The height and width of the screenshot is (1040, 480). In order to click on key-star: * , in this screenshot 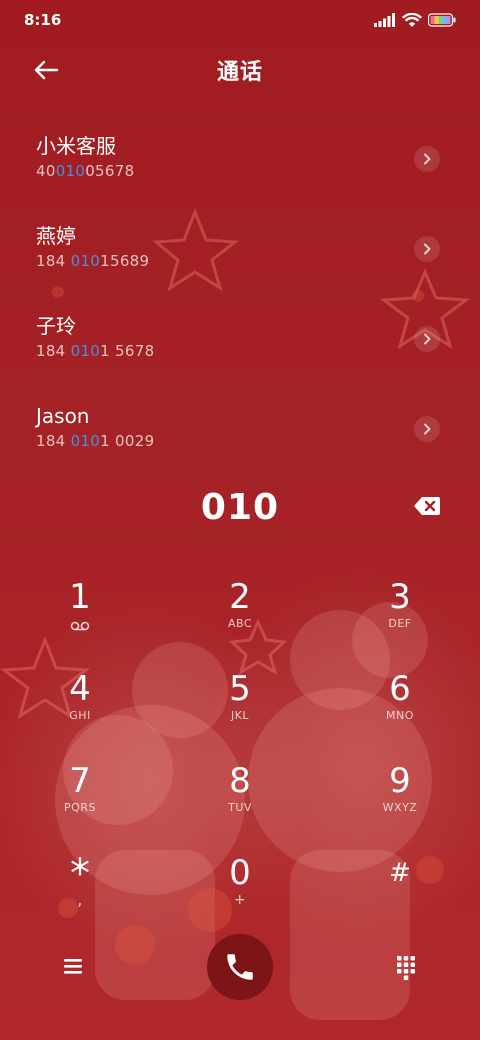, I will do `click(80, 888)`.